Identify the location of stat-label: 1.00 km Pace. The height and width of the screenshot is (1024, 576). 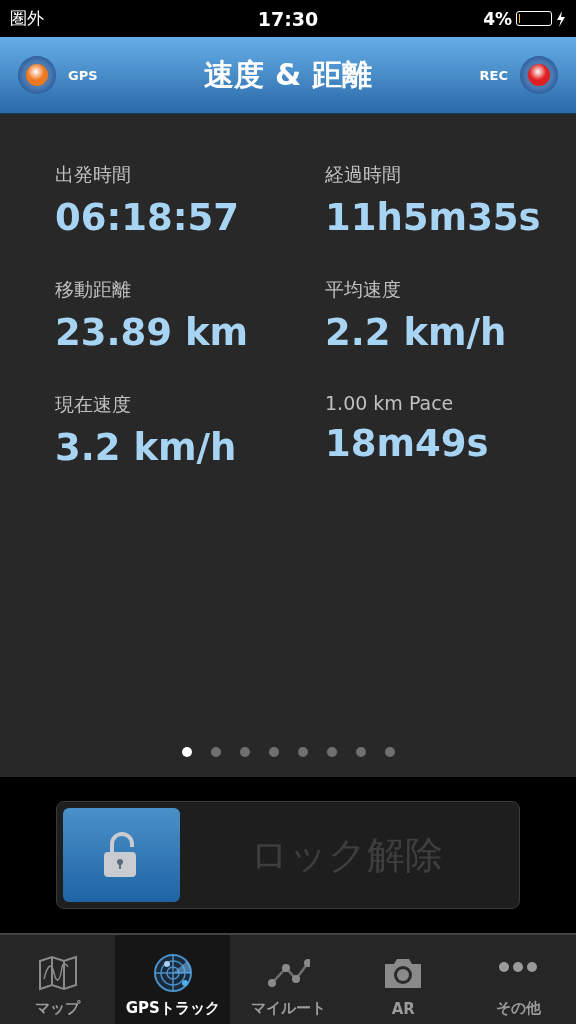
(390, 403).